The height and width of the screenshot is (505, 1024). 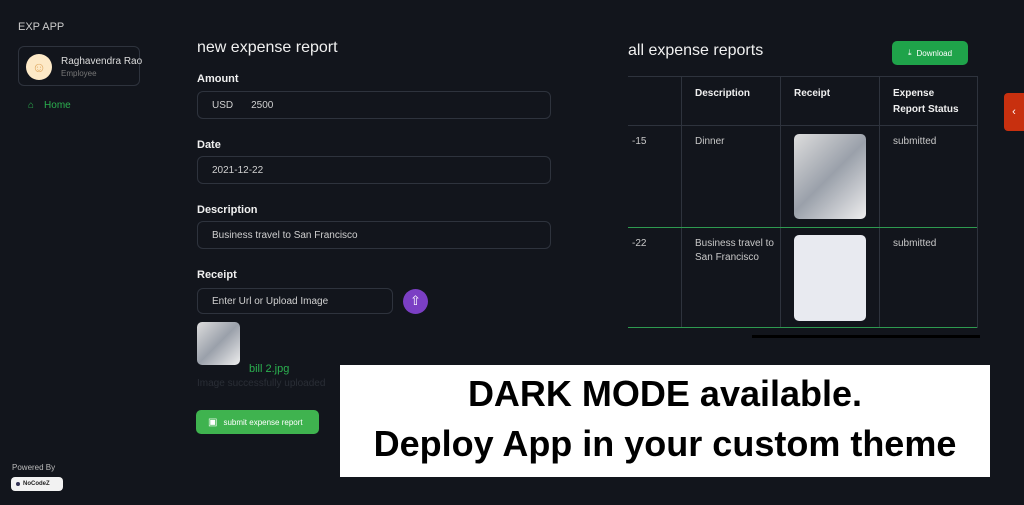 I want to click on powered-by-label: Powered By, so click(x=34, y=467).